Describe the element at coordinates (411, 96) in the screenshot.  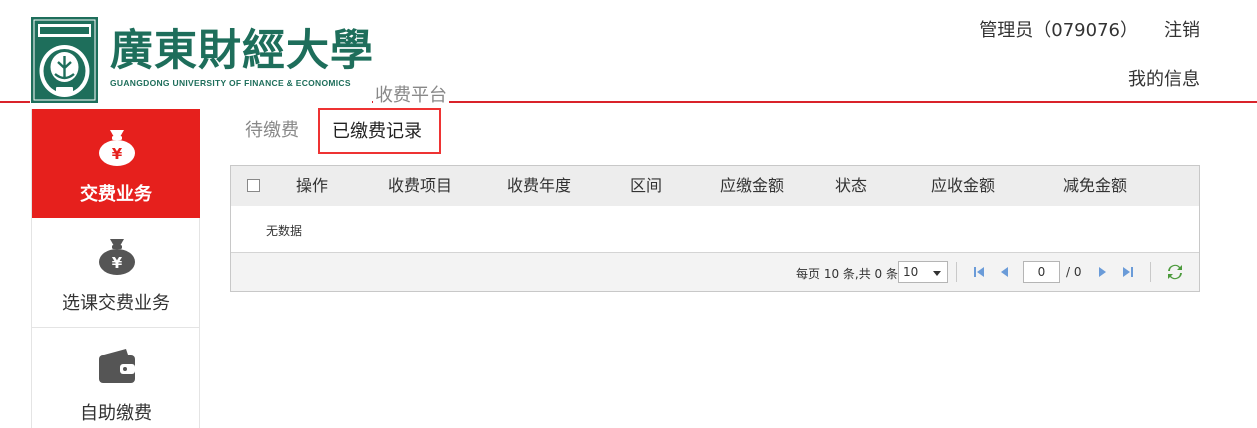
I see `platform-title: 收费平台` at that location.